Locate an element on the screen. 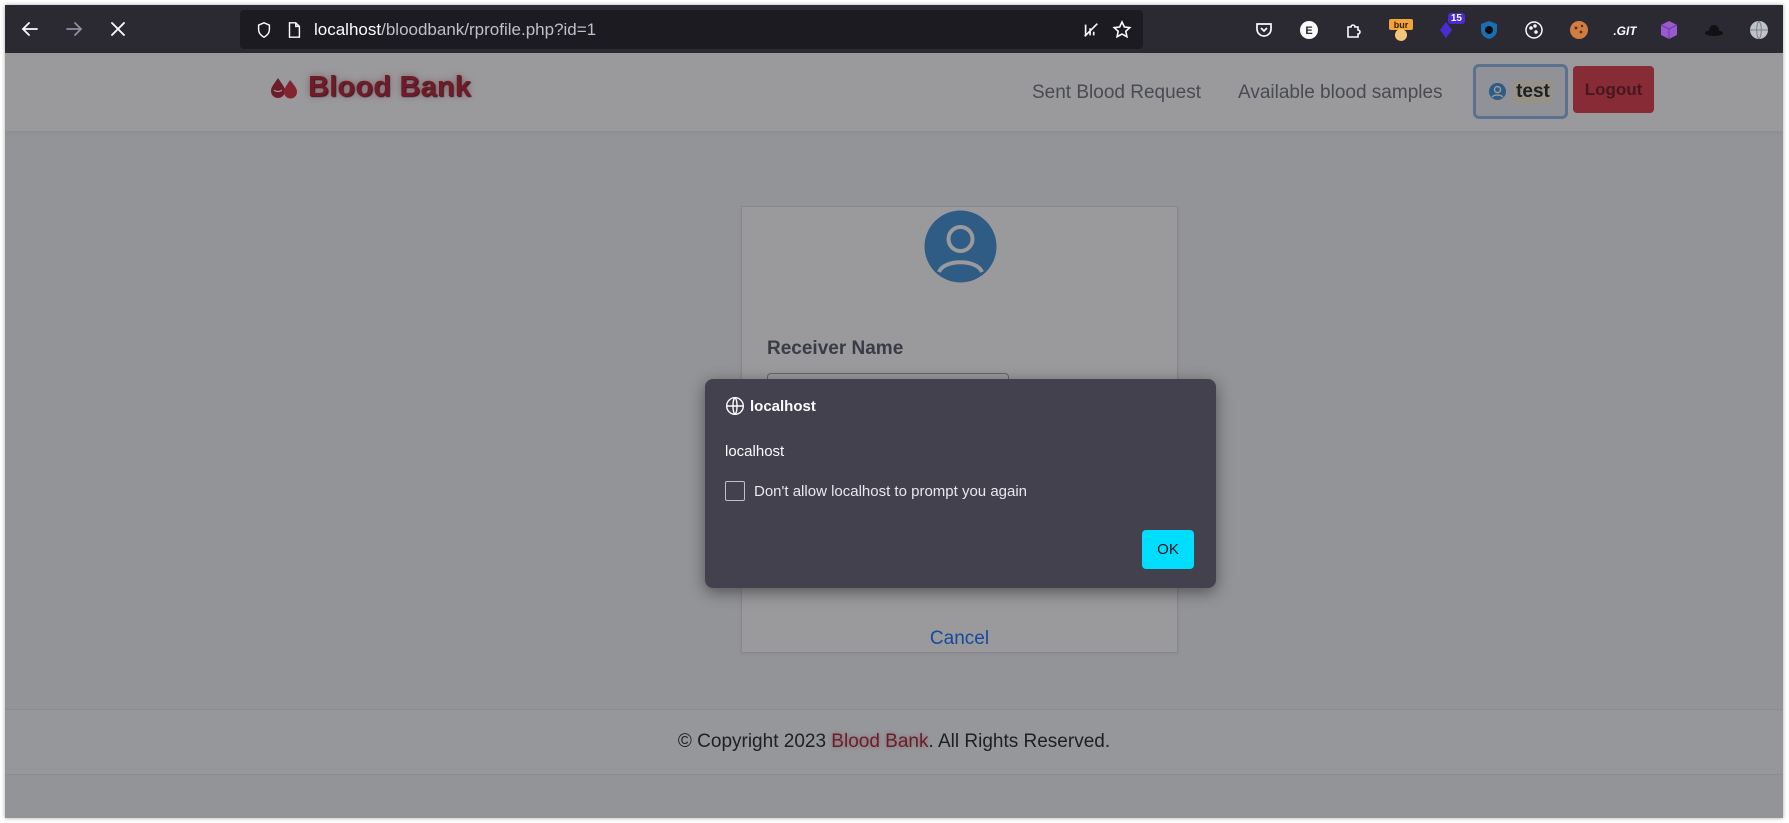 Image resolution: width=1789 pixels, height=823 pixels. notification-extension-icon: 15 is located at coordinates (1450, 27).